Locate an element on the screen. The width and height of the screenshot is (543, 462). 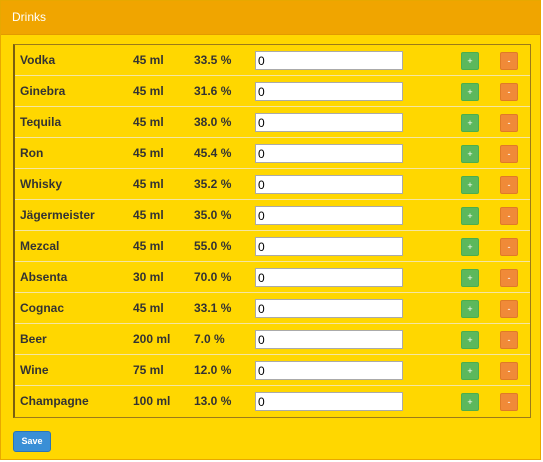
table-row: Absenta 30 ml 70.0 % + - is located at coordinates (272, 277).